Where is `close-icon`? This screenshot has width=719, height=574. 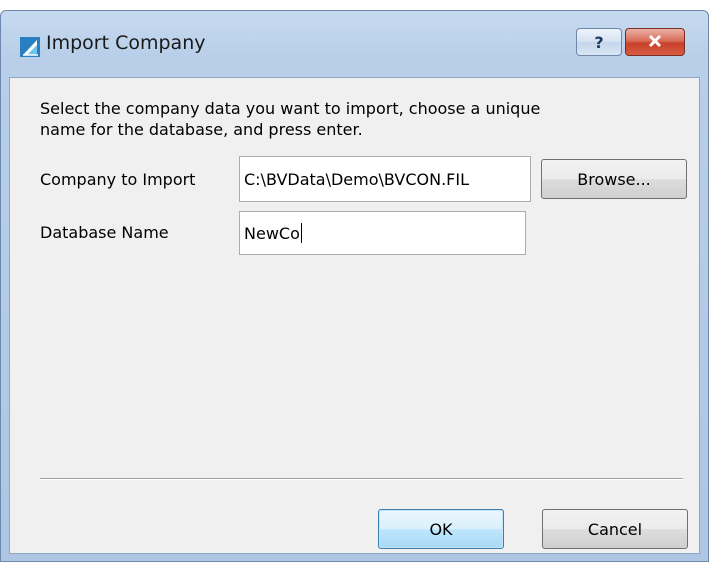 close-icon is located at coordinates (655, 42).